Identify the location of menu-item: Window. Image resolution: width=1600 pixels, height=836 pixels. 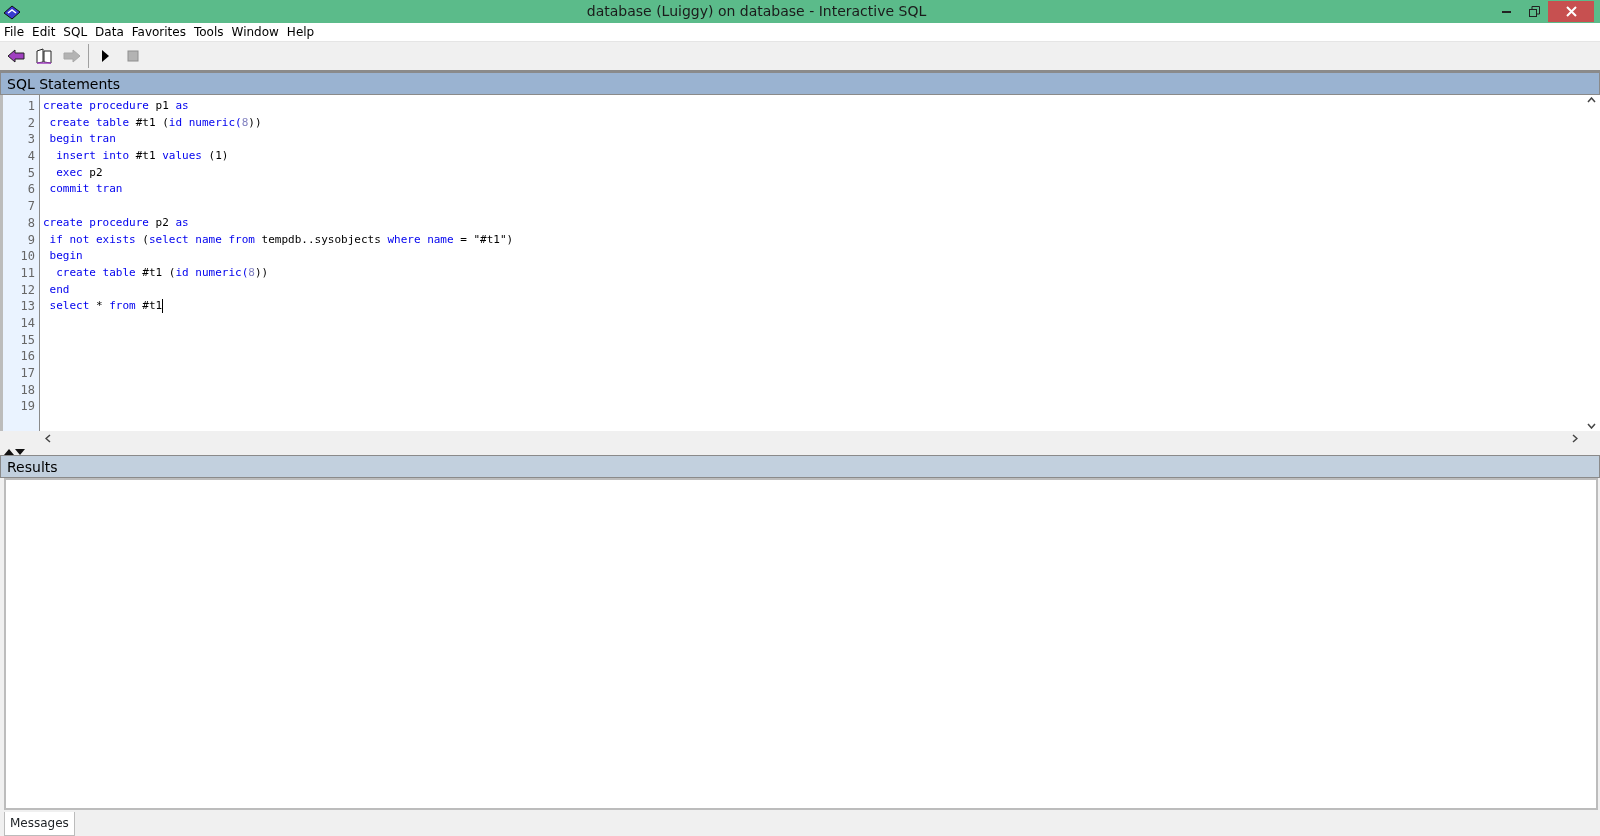
(255, 32).